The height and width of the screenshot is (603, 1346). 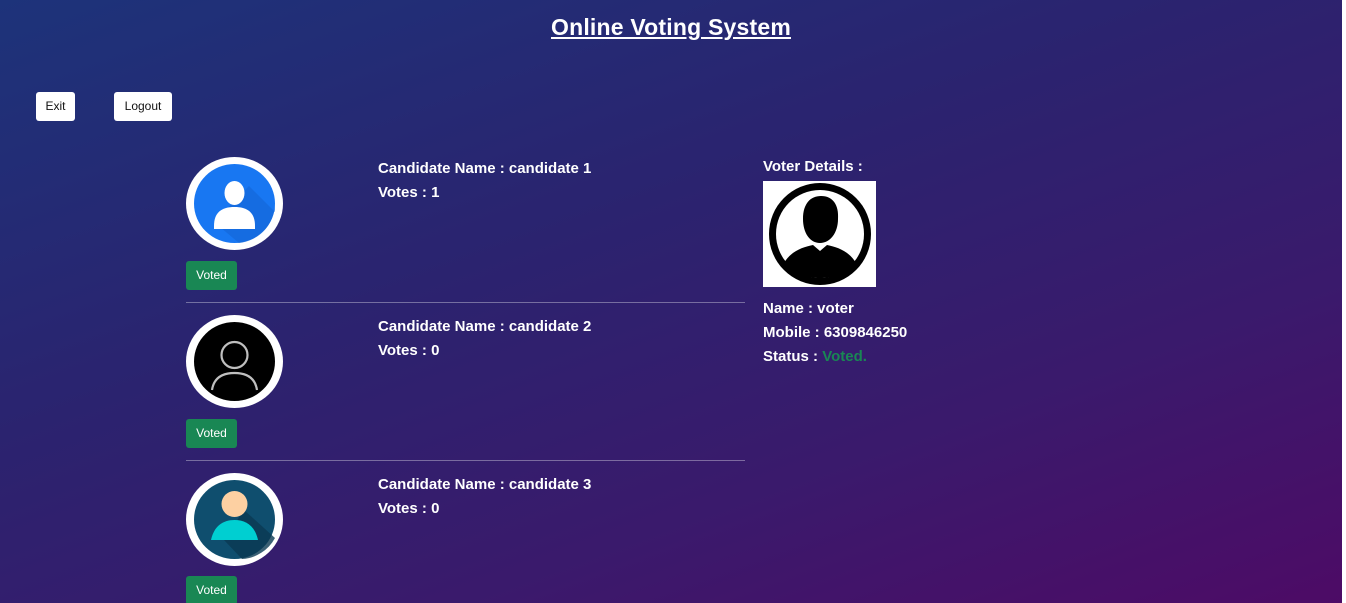 I want to click on candidate-info: Candidate Name : candidate 1 Votes : 1, so click(x=484, y=181).